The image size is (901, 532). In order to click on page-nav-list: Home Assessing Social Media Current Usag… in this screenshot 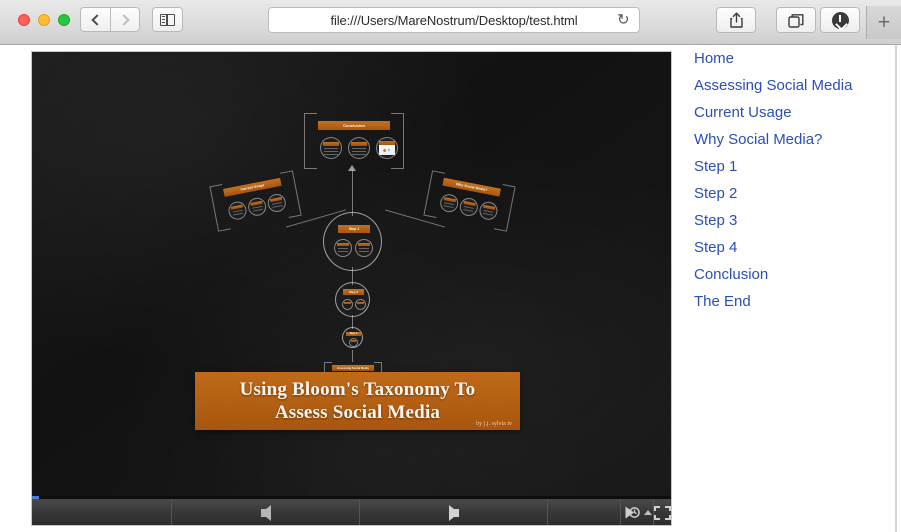, I will do `click(794, 180)`.